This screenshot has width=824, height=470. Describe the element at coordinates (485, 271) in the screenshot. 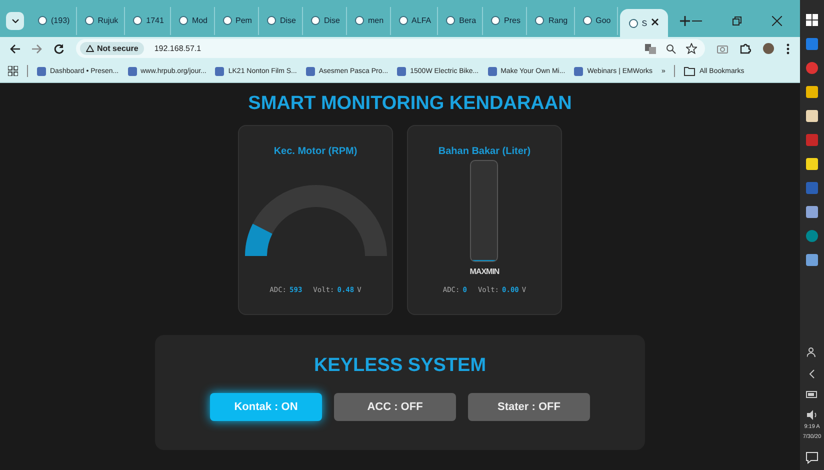

I see `tank-scale-label: MAXMIN` at that location.